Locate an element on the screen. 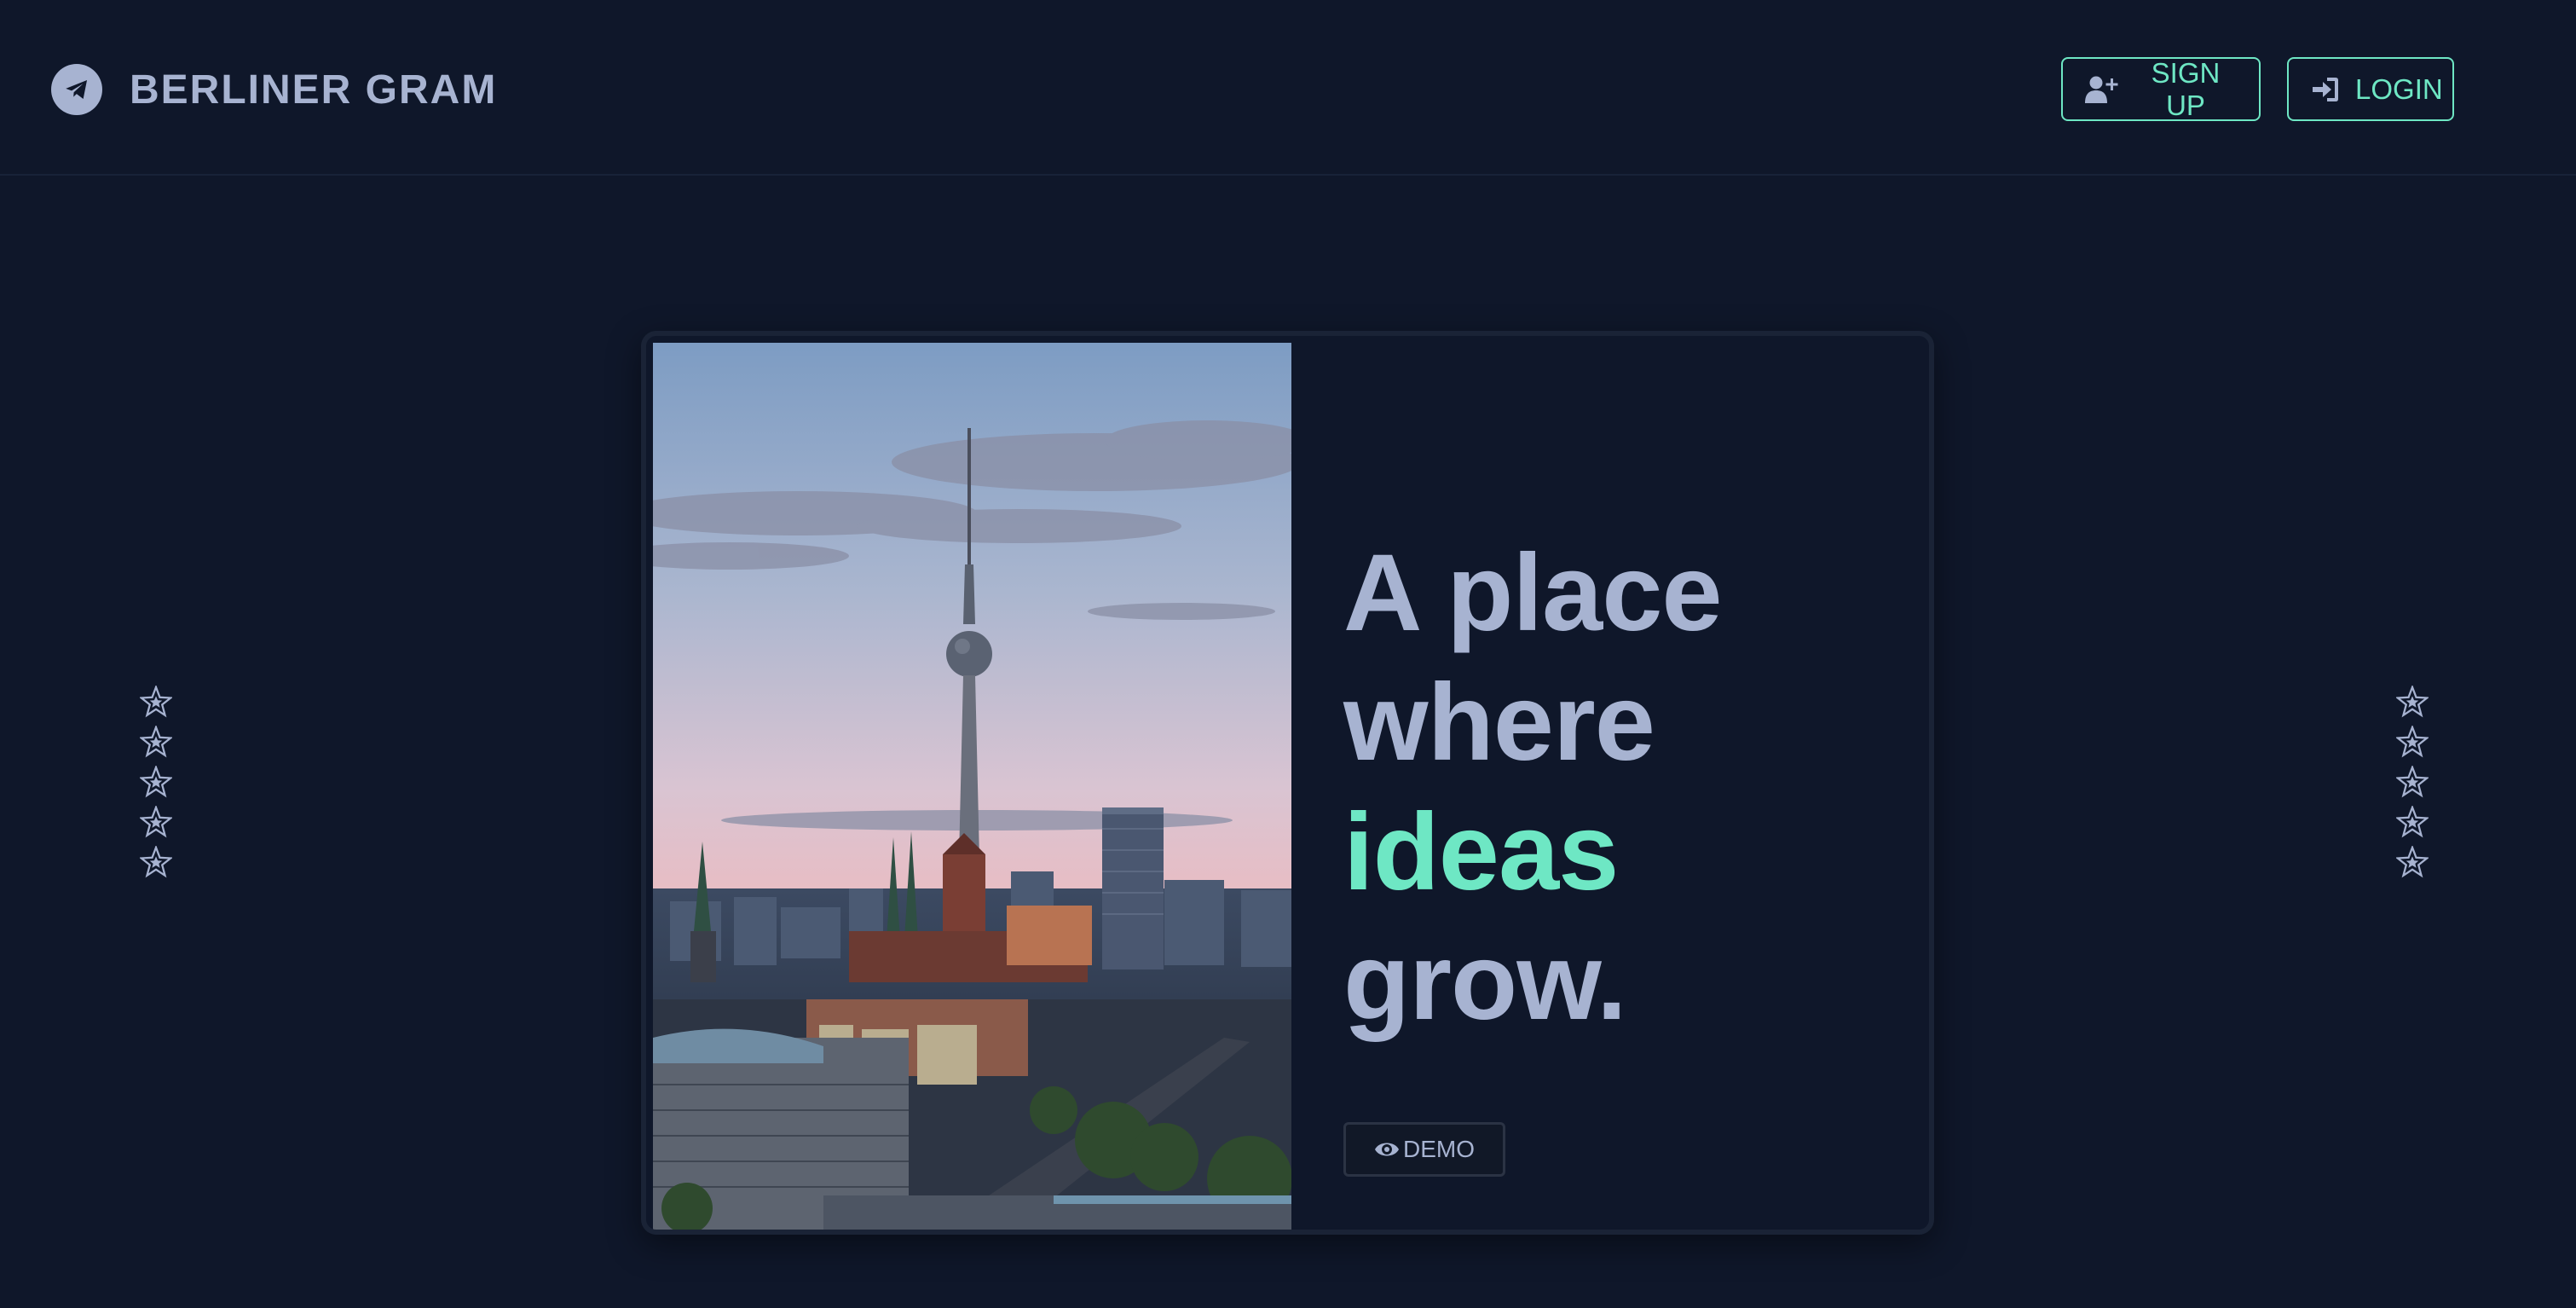 The width and height of the screenshot is (2576, 1308). sign-up-label: SIGN UP is located at coordinates (2186, 88).